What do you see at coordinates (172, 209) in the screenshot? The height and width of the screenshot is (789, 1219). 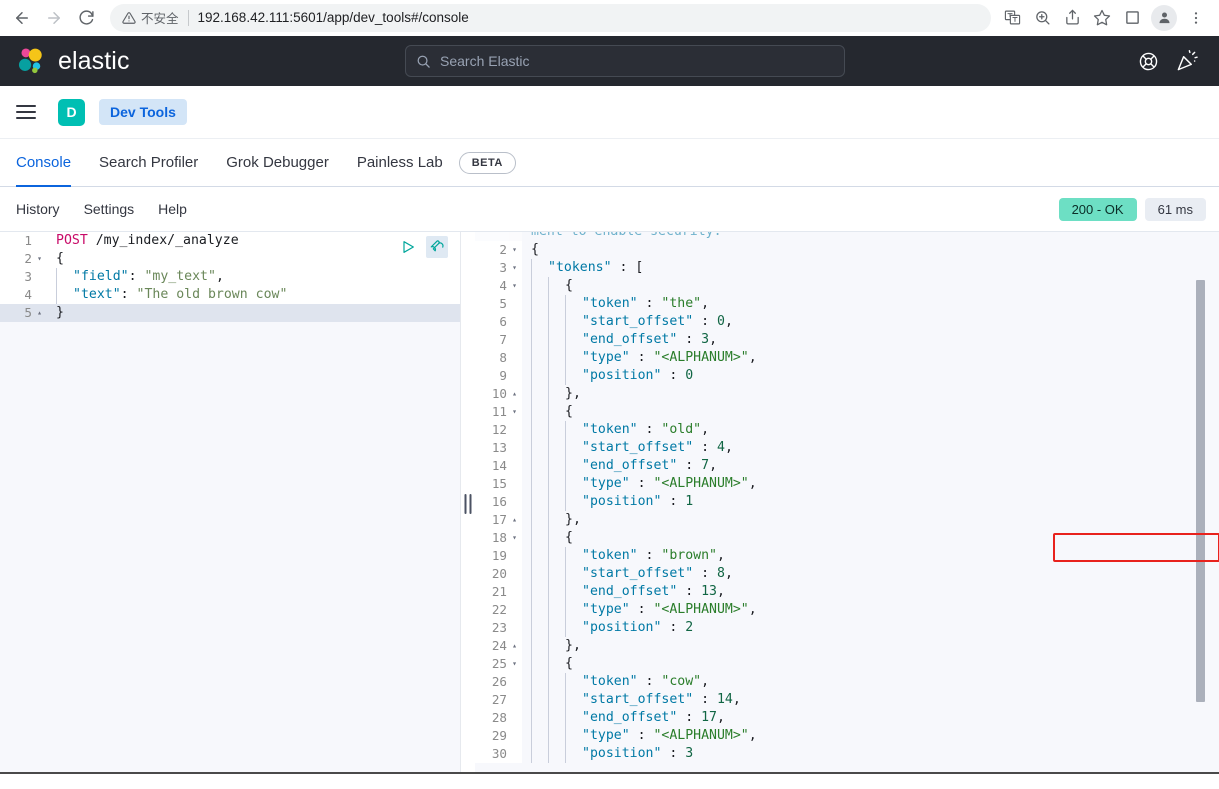 I see `console-help-button: Help` at bounding box center [172, 209].